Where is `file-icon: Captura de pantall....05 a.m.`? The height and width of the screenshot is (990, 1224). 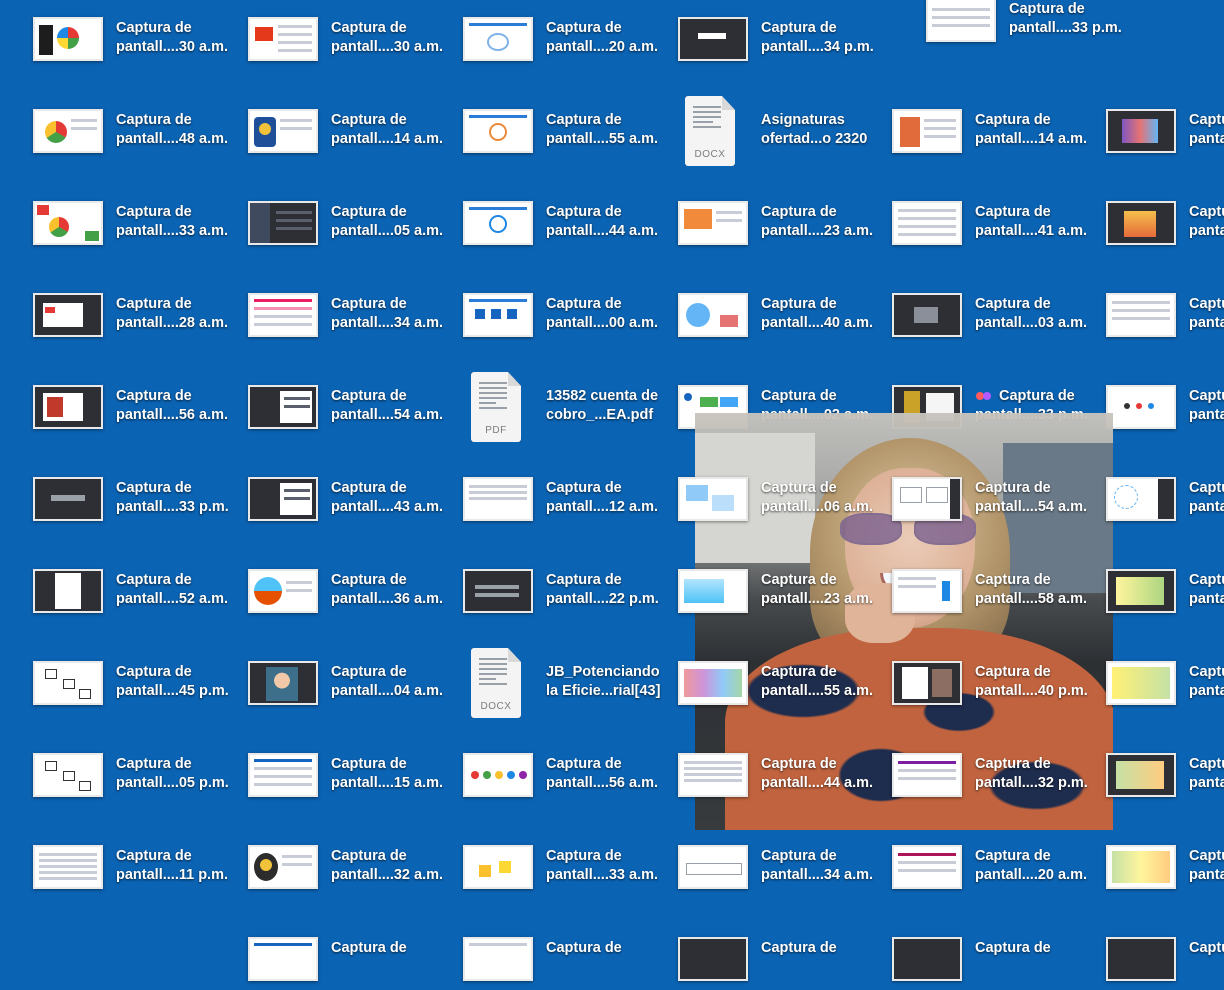 file-icon: Captura de pantall....05 a.m. is located at coordinates (329, 219).